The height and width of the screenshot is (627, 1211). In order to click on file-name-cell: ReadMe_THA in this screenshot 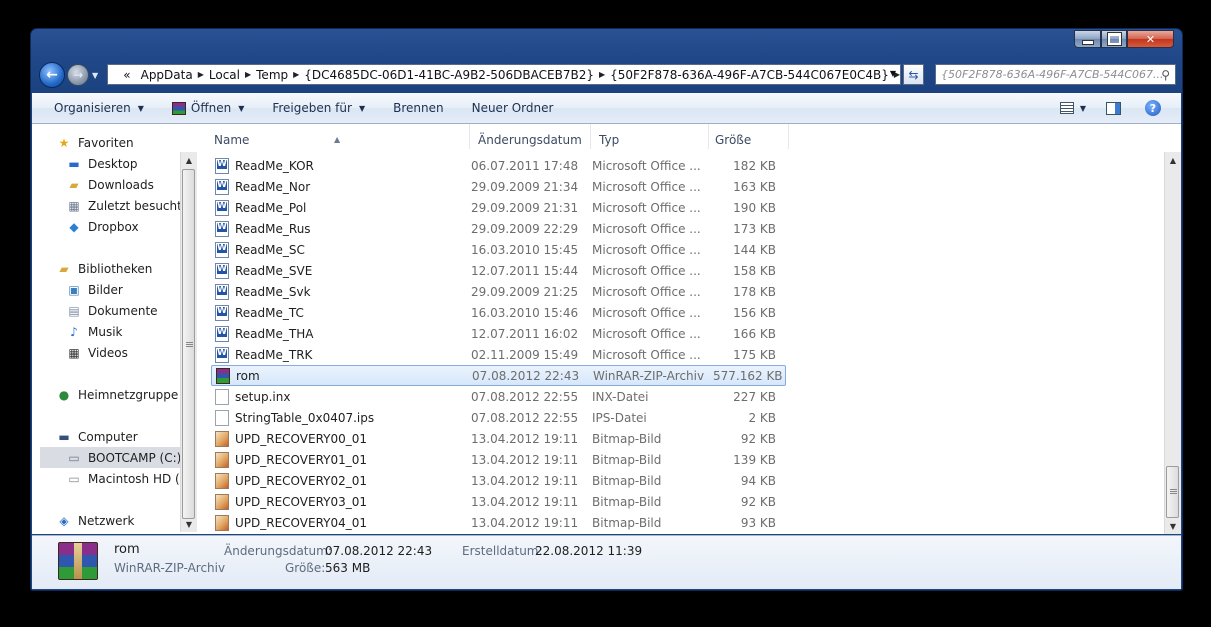, I will do `click(341, 333)`.